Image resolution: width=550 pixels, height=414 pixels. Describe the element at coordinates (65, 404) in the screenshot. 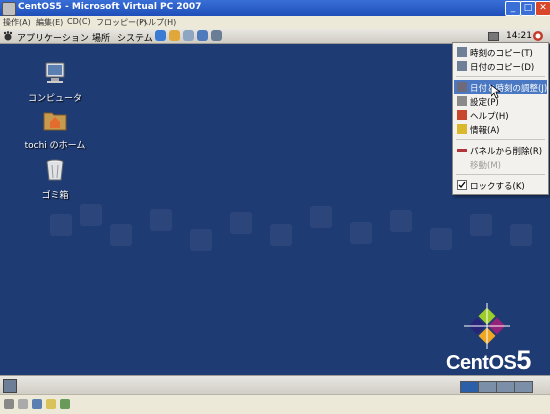

I see `network-icon` at that location.